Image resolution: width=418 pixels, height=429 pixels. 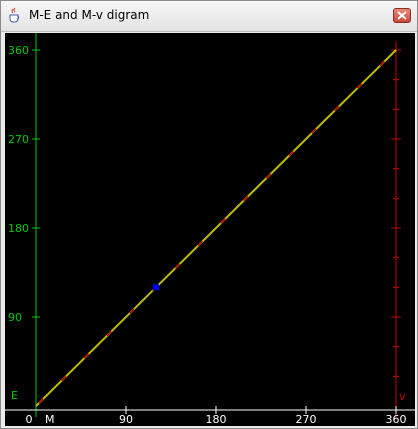 What do you see at coordinates (18, 228) in the screenshot?
I see `y-tick-label: 180` at bounding box center [18, 228].